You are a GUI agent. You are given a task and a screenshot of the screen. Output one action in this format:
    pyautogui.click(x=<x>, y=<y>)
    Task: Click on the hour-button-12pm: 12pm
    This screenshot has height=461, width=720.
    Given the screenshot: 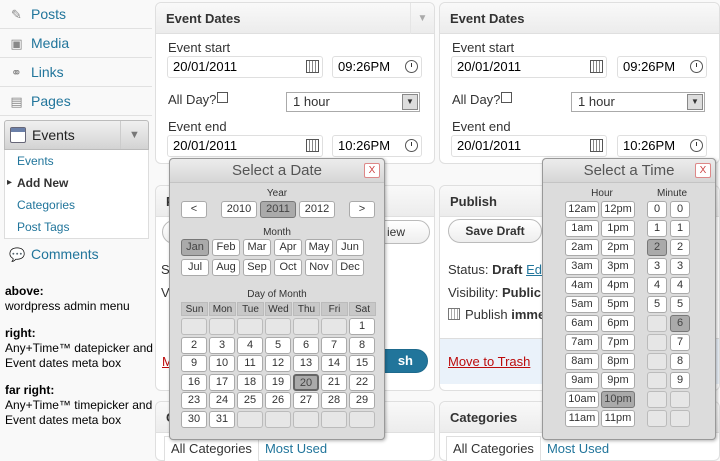 What is the action you would take?
    pyautogui.click(x=618, y=209)
    